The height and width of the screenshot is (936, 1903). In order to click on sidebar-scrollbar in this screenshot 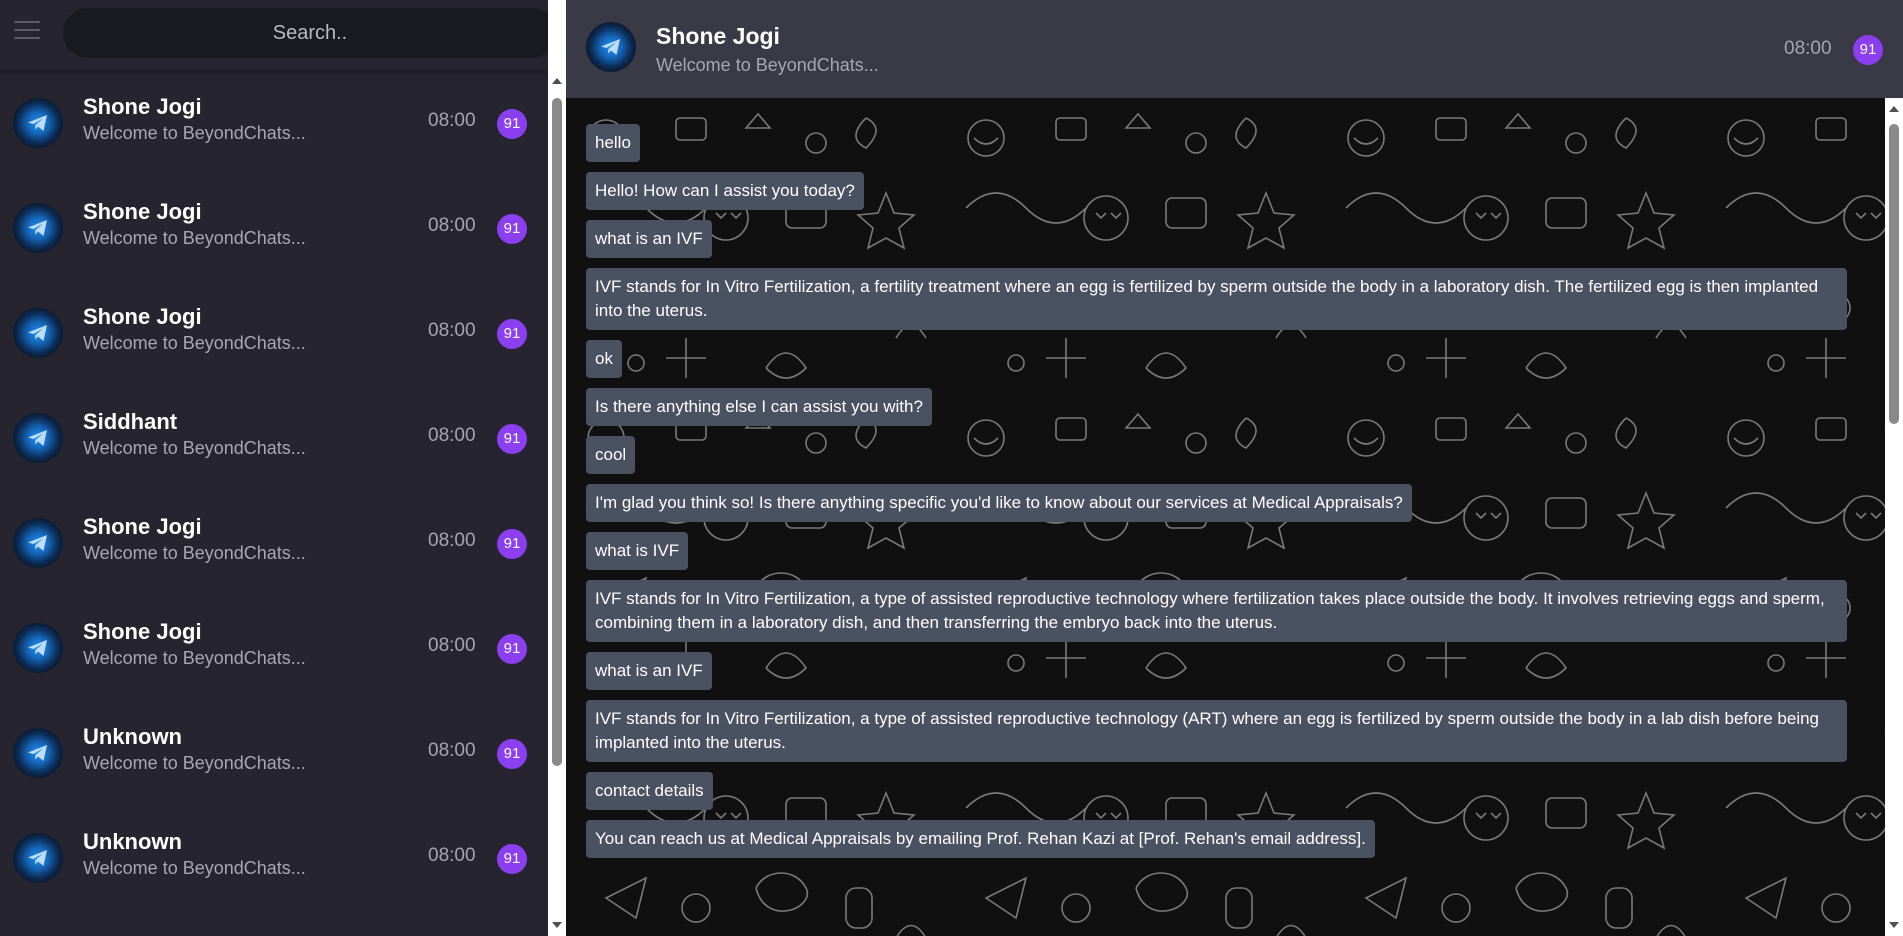, I will do `click(557, 503)`.